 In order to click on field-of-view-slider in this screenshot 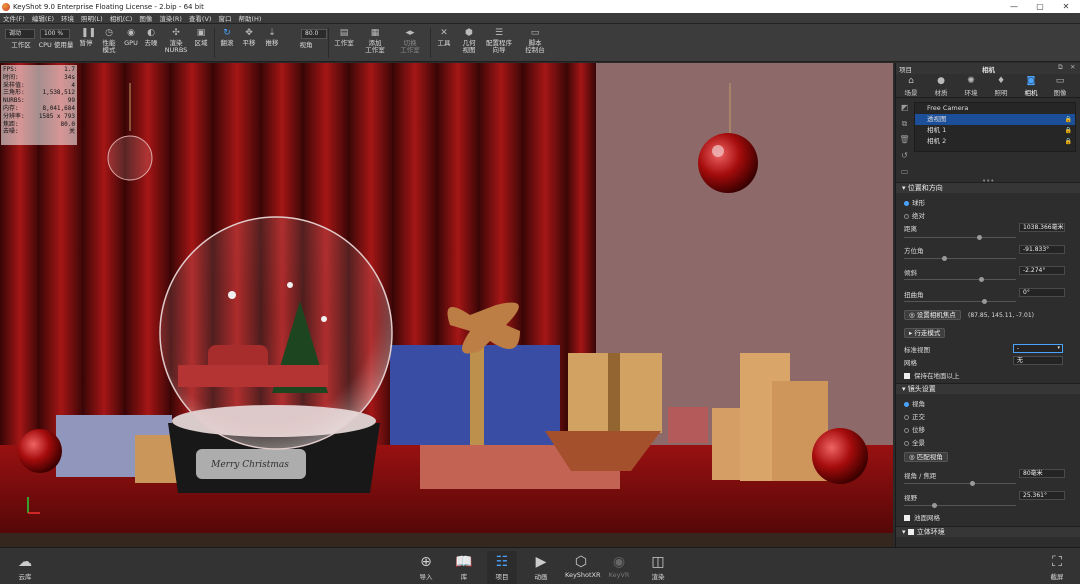, I will do `click(960, 505)`.